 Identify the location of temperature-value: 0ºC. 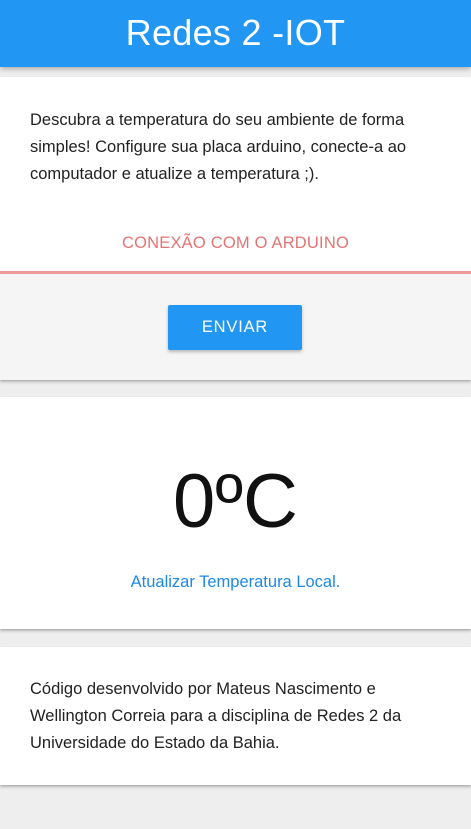
(235, 501).